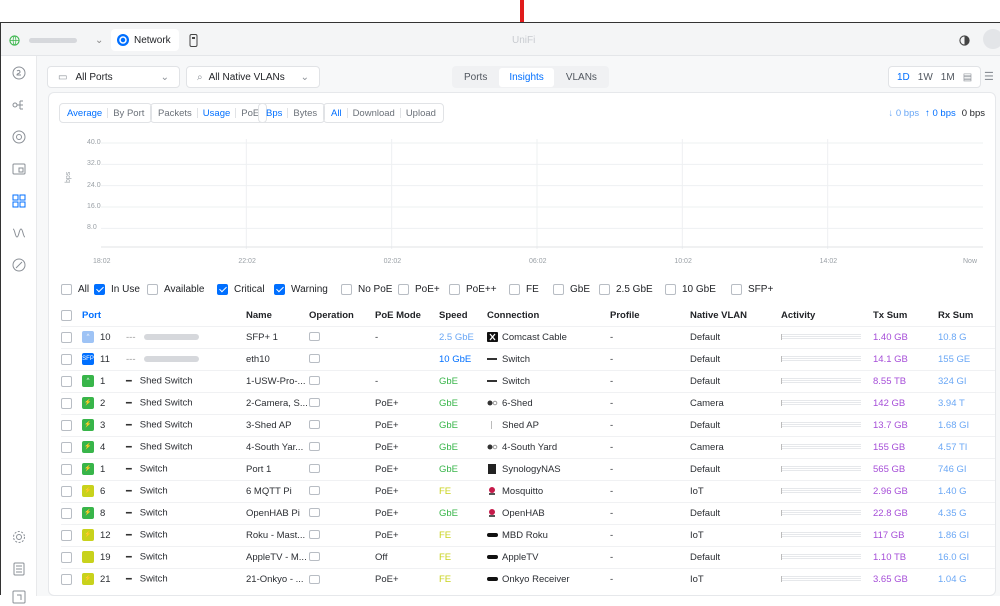 This screenshot has width=1000, height=606. What do you see at coordinates (19, 137) in the screenshot?
I see `devices-icon` at bounding box center [19, 137].